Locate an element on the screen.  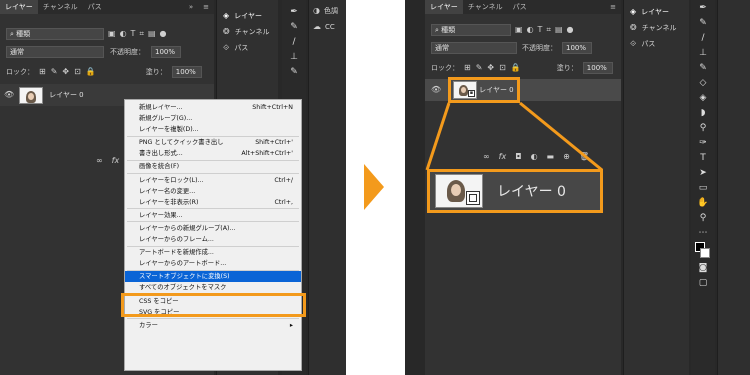
opacity-label: 不透明度： is located at coordinates (127, 52).